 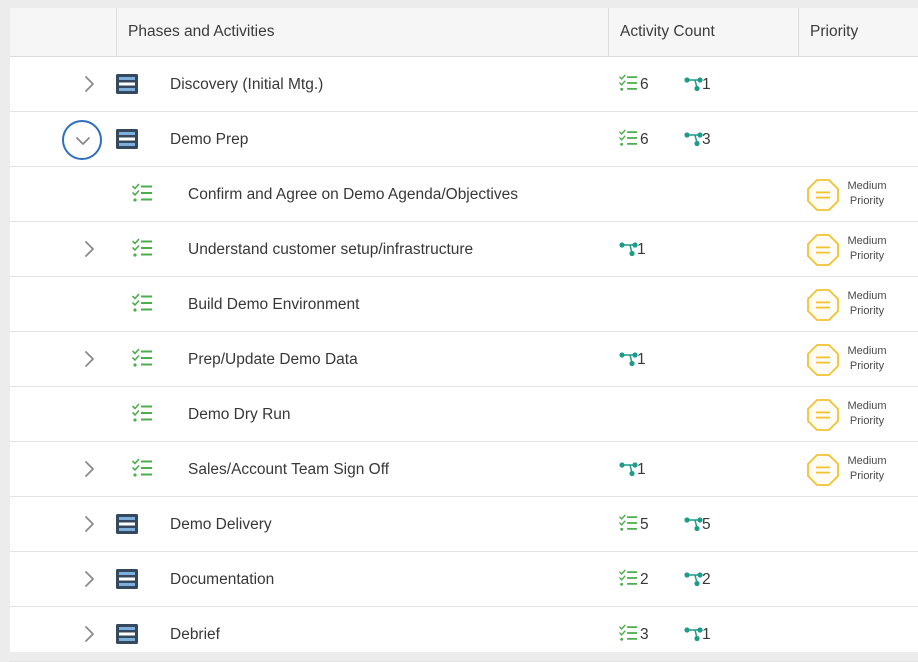 I want to click on phase-row: Discovery (Initial Mtg.) 6 1, so click(x=464, y=84).